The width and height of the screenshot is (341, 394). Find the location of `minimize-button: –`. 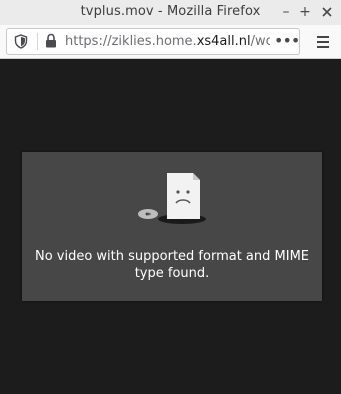

minimize-button: – is located at coordinates (286, 12).